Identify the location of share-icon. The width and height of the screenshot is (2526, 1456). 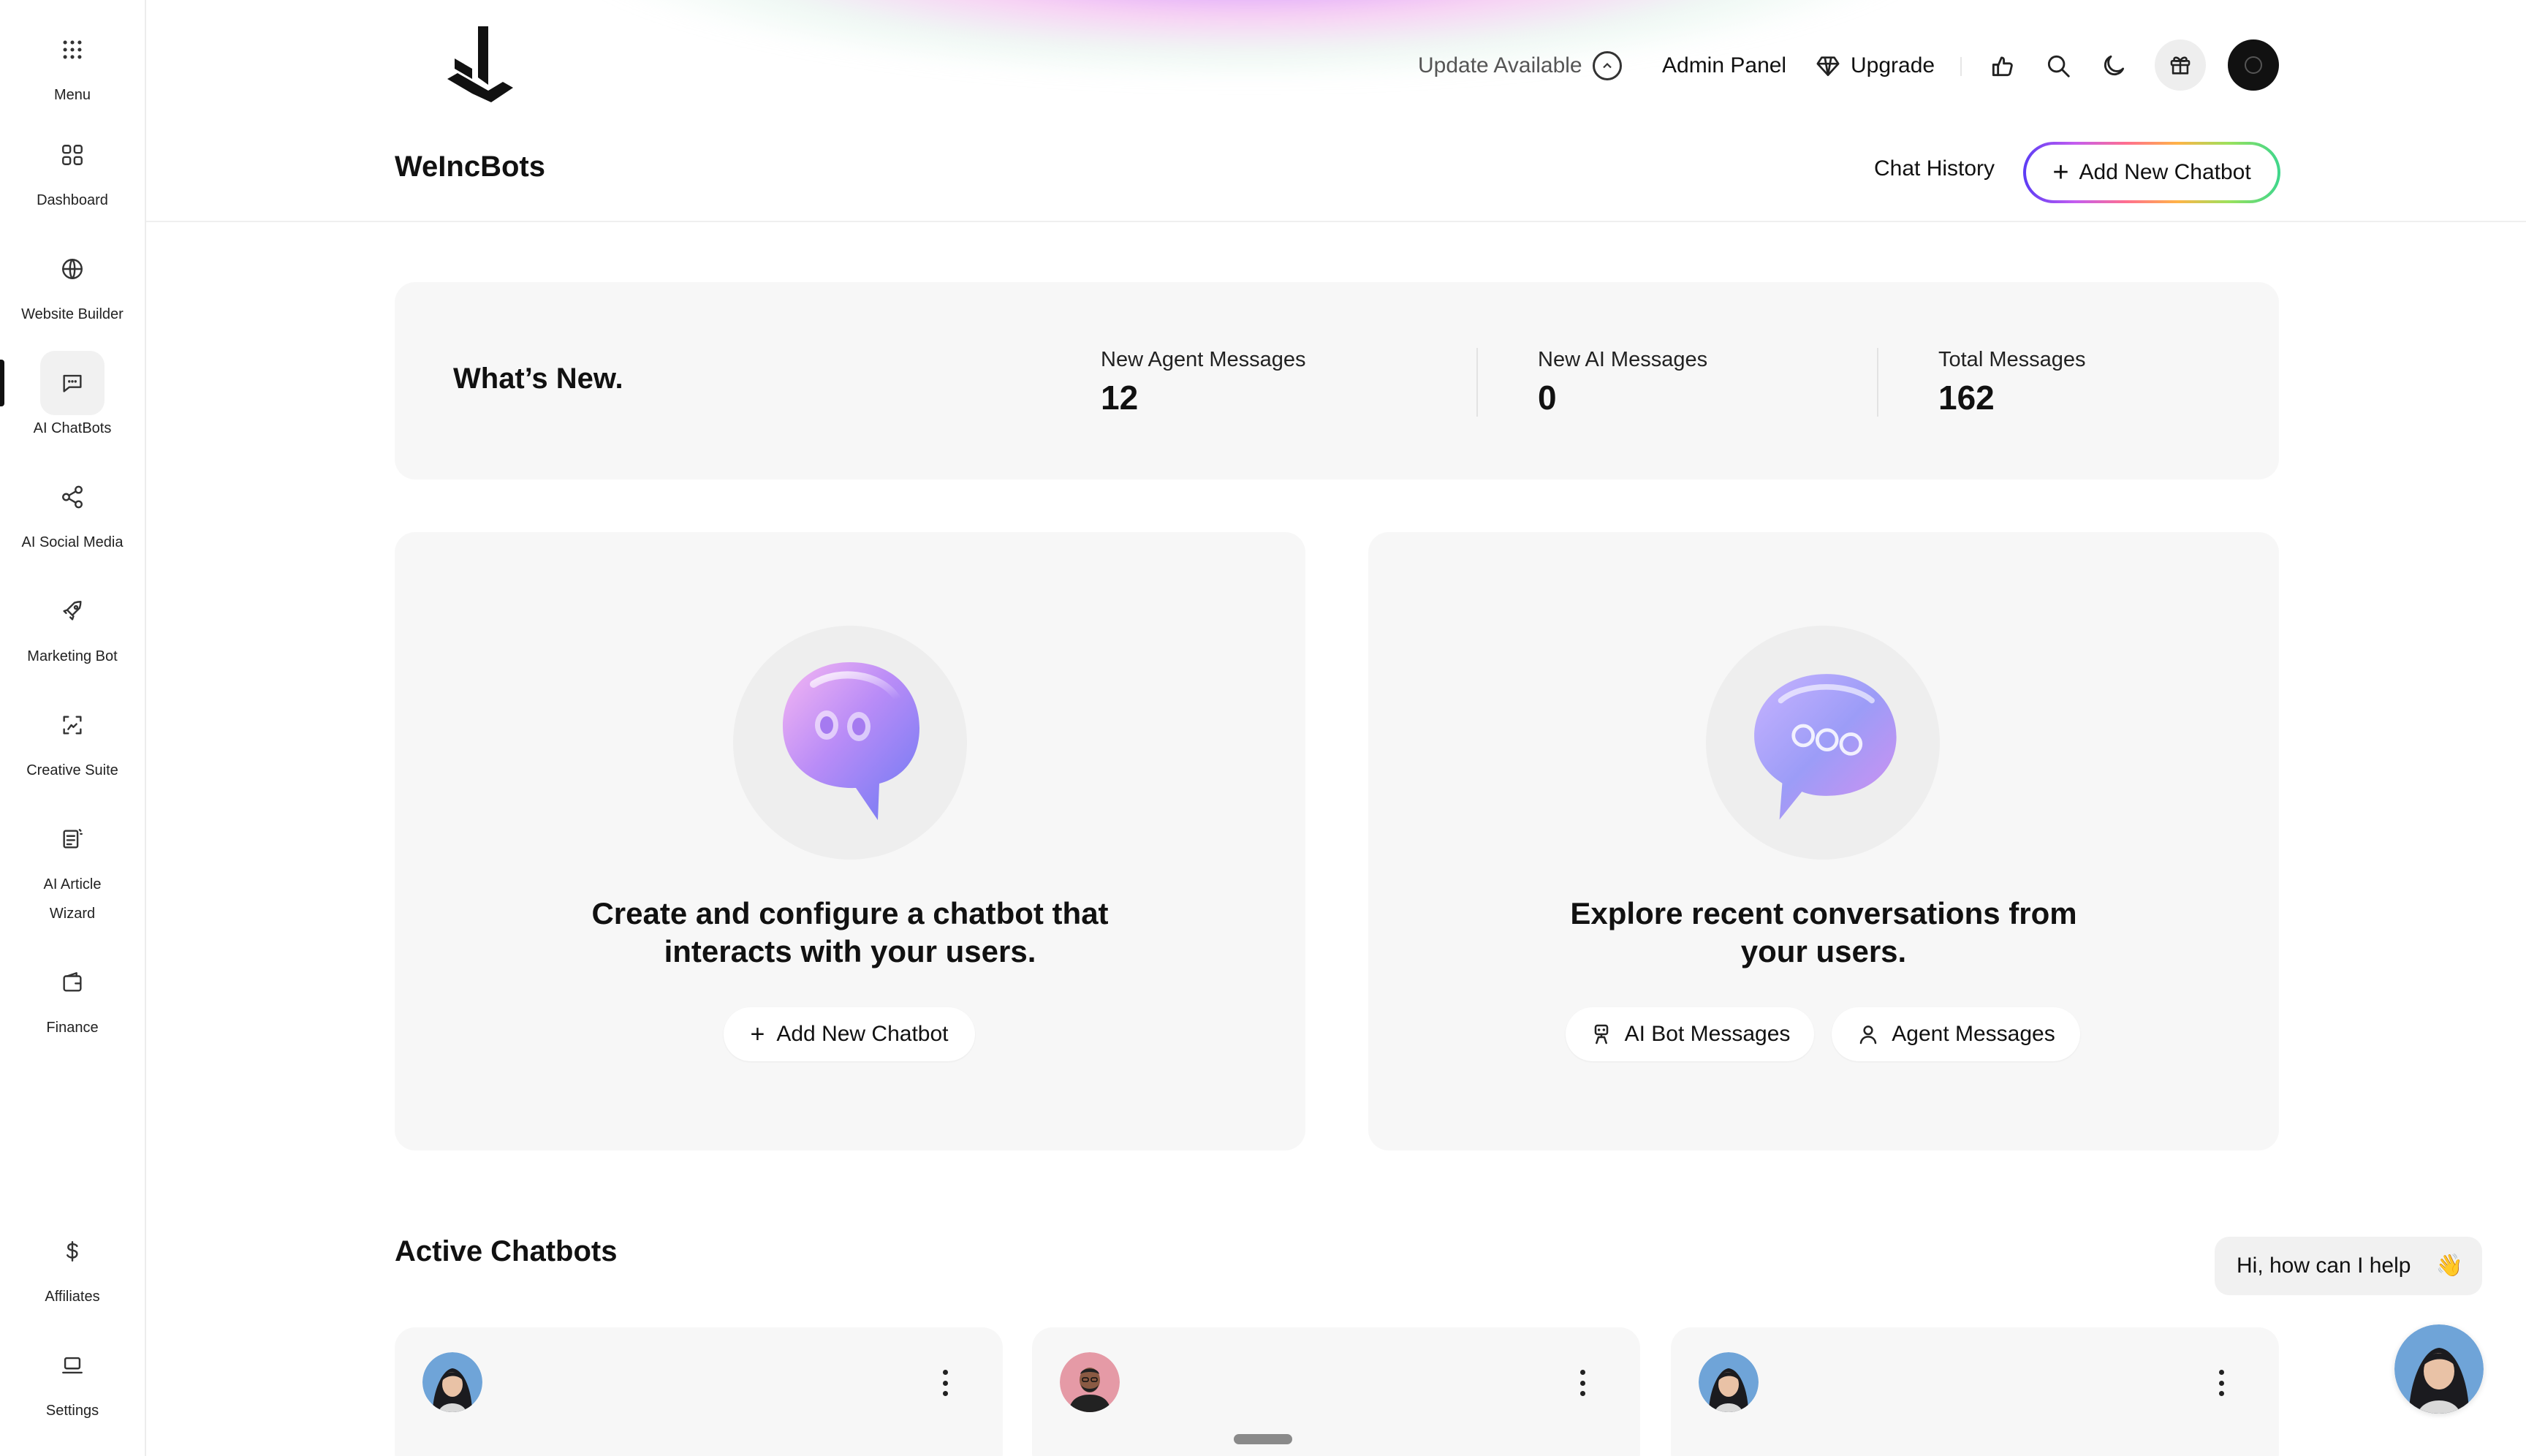
(72, 497).